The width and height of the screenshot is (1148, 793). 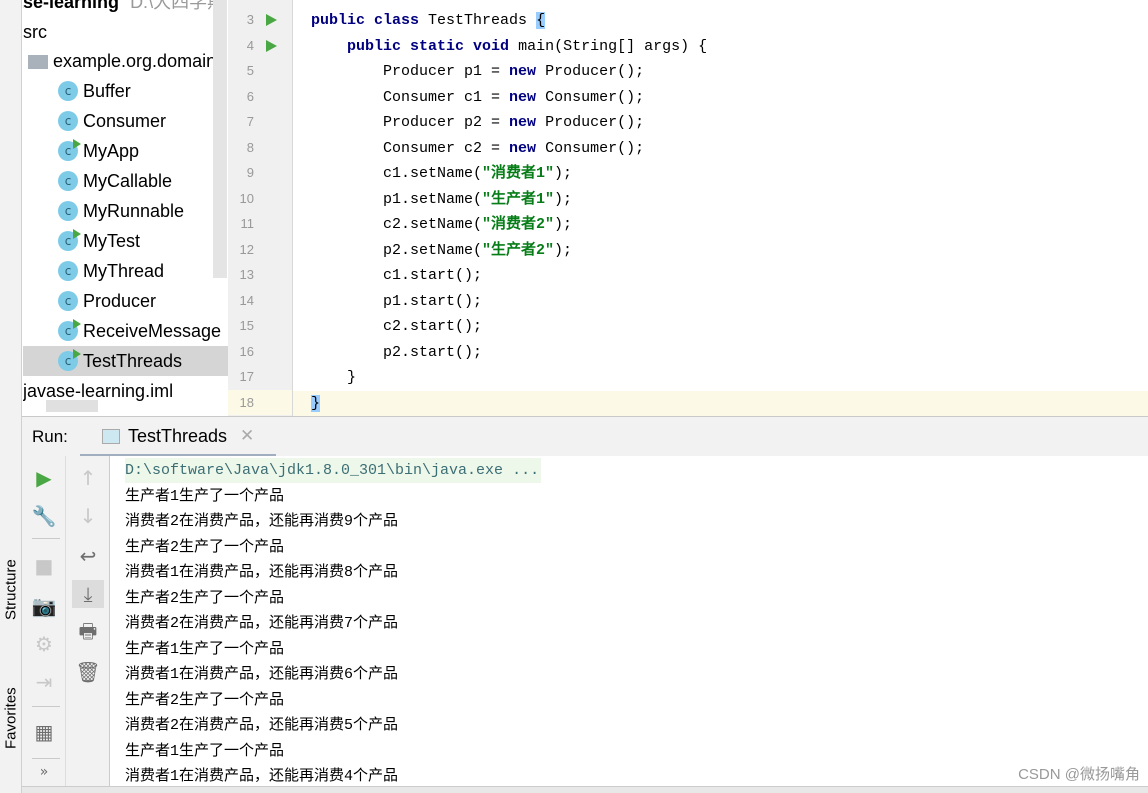 What do you see at coordinates (518, 199) in the screenshot?
I see `code-token: "生产者1"` at bounding box center [518, 199].